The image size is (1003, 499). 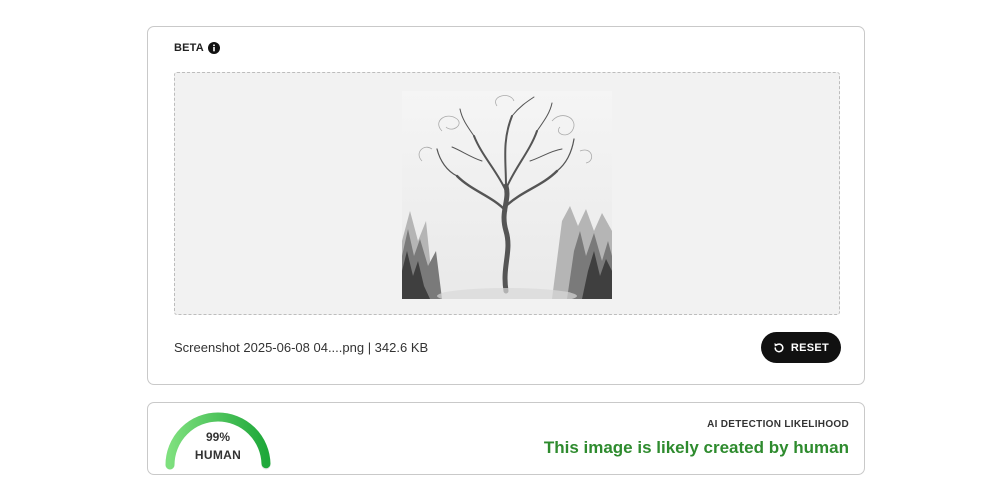 I want to click on detection-heading: AI DETECTION LIKELIHOOD, so click(x=778, y=424).